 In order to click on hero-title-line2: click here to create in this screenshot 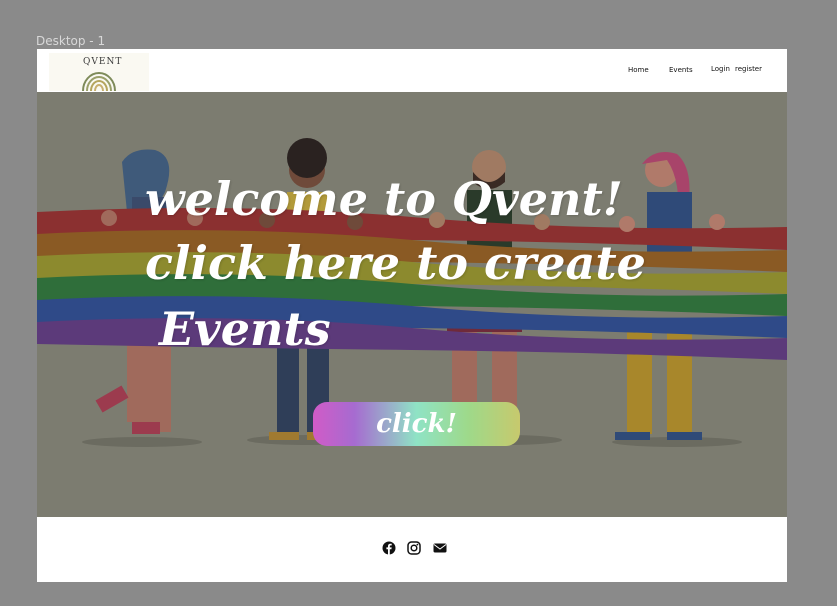, I will do `click(395, 263)`.